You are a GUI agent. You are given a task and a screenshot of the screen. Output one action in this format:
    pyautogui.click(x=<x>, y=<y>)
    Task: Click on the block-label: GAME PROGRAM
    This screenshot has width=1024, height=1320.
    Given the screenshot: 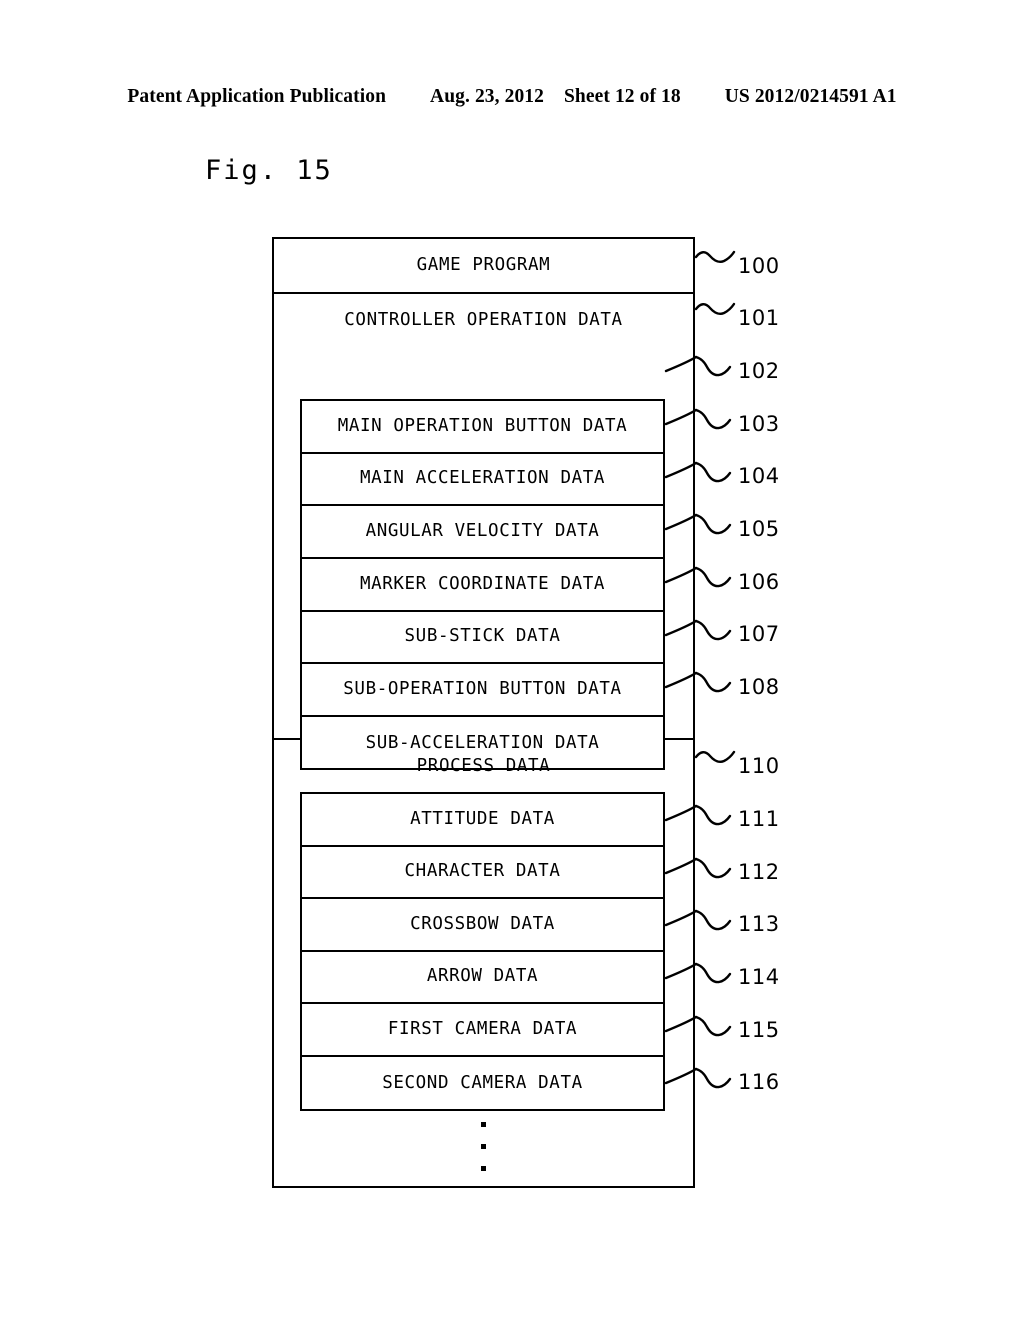 What is the action you would take?
    pyautogui.click(x=483, y=264)
    